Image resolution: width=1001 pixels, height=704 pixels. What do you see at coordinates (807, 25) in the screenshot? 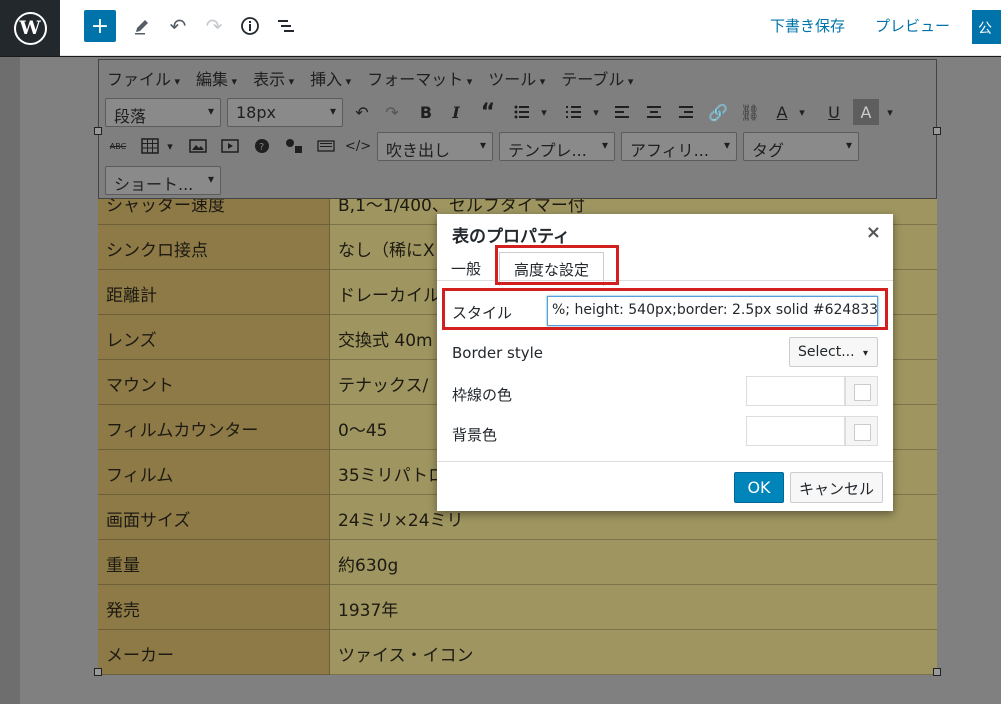
I see `save-draft-link: 下書き保存` at bounding box center [807, 25].